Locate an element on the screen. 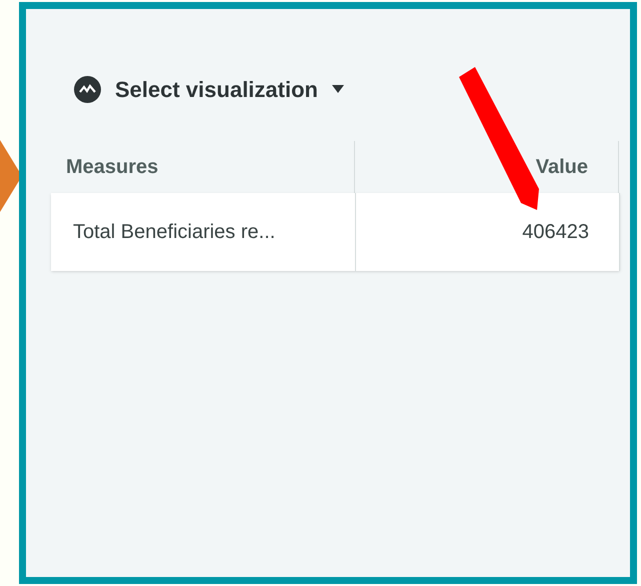  chart-icon is located at coordinates (87, 89).